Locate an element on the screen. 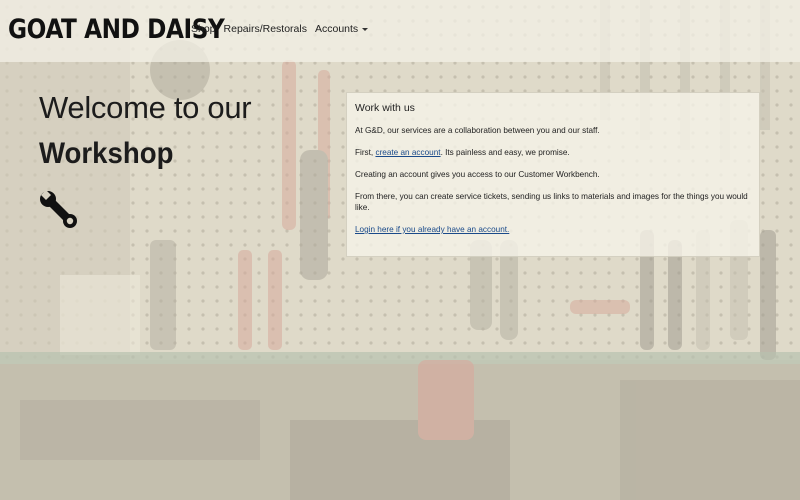 Image resolution: width=800 pixels, height=500 pixels. nav-link-repairs-restorals: Repairs/Restorals is located at coordinates (265, 29).